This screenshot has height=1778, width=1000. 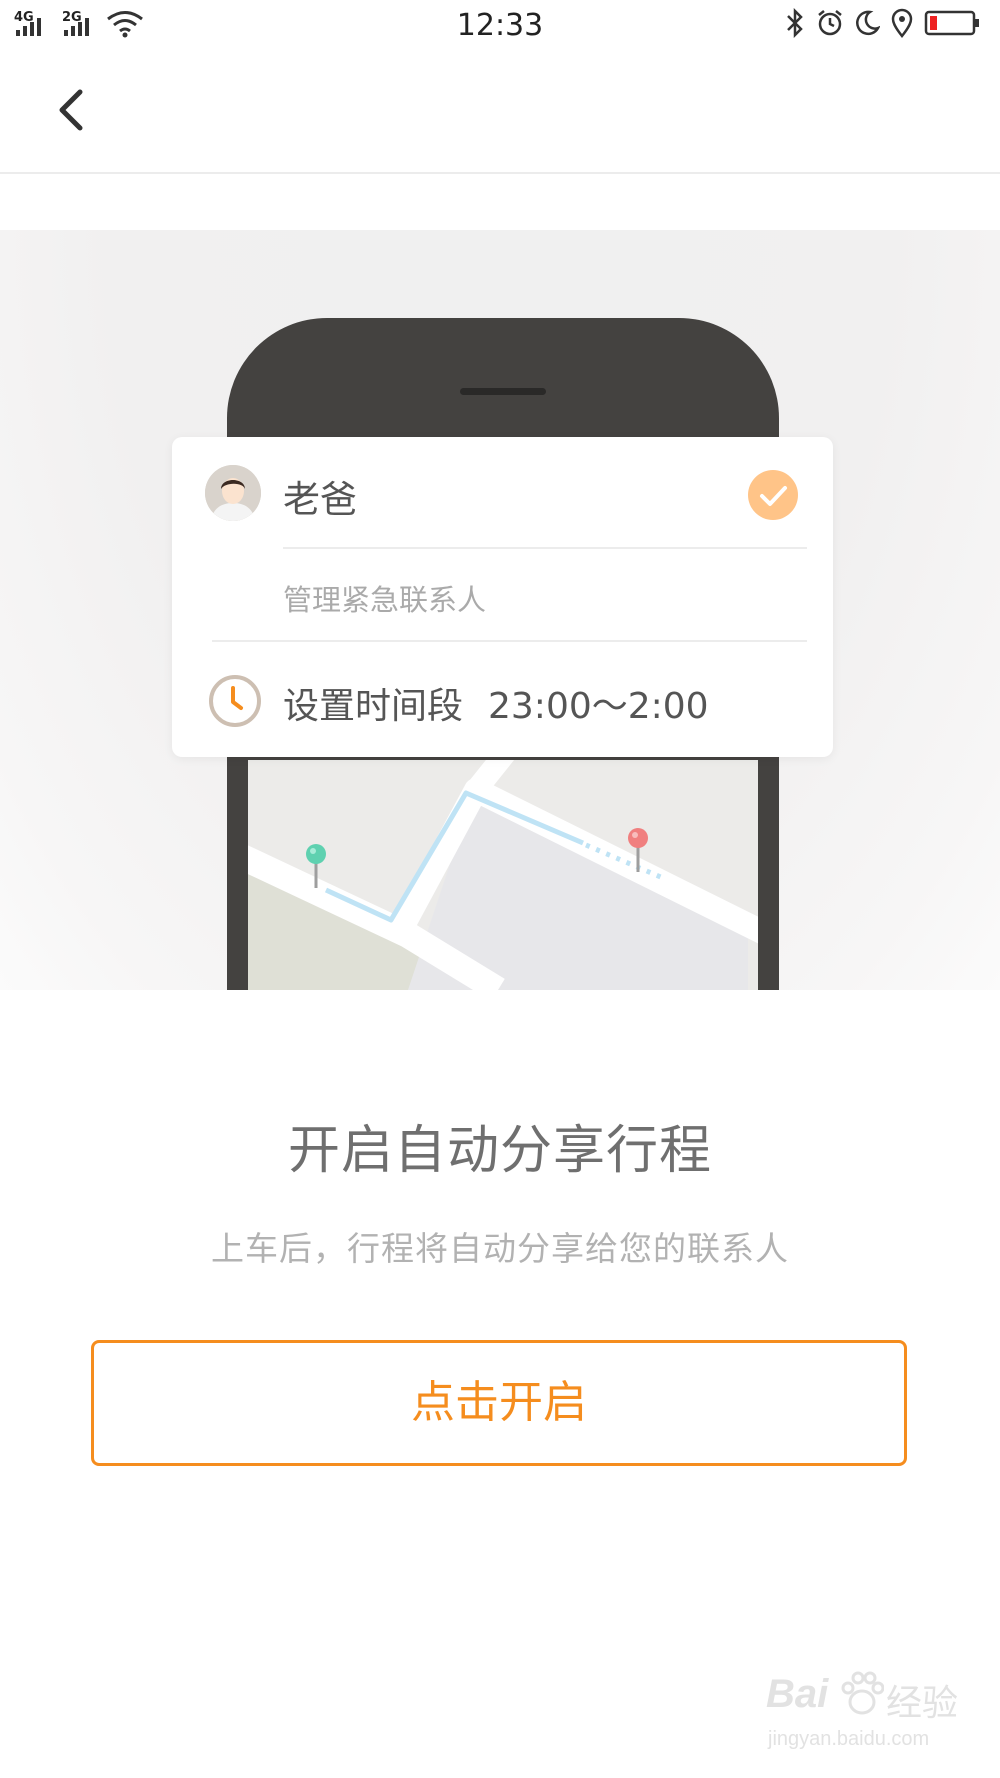 I want to click on start-pin-icon, so click(x=316, y=866).